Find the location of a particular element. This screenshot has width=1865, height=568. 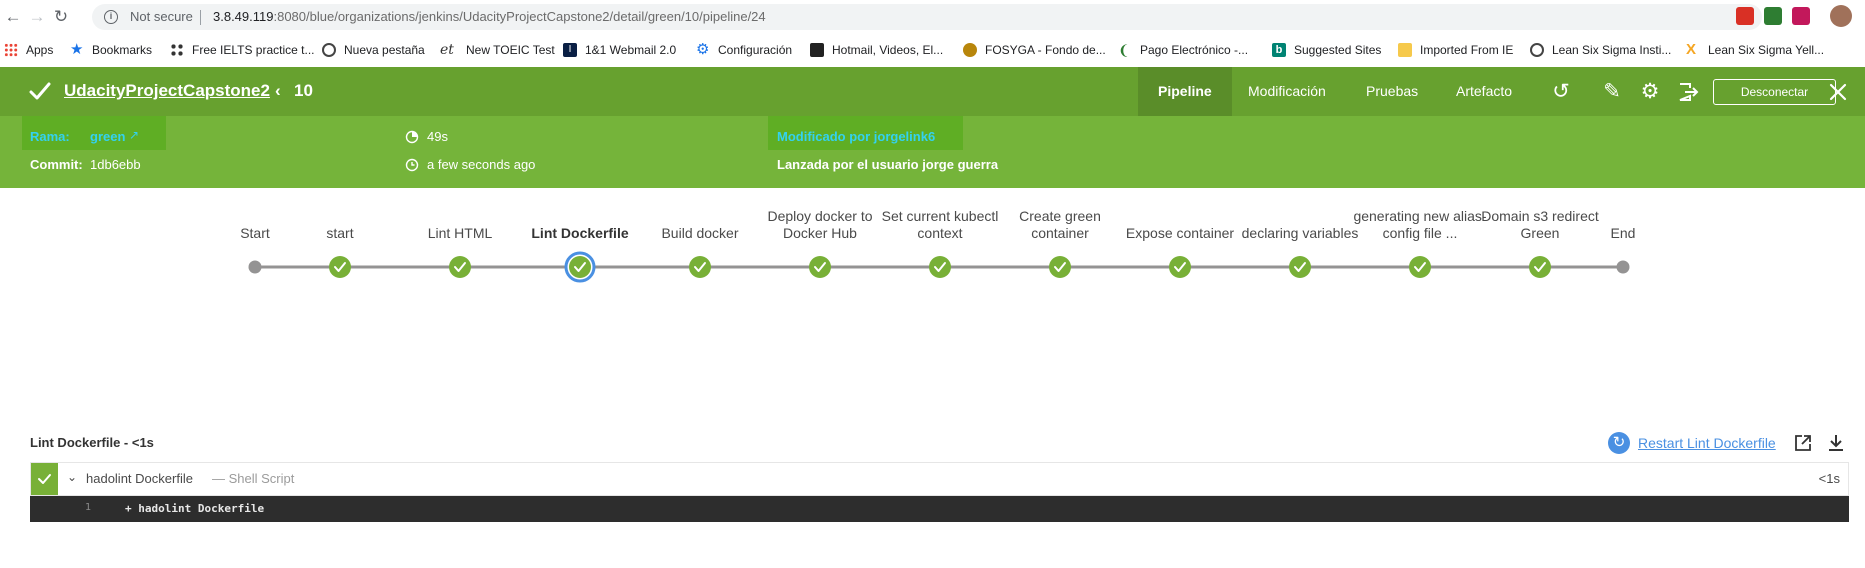

bookmark-webmail: I 1&1 Webmail 2.0 is located at coordinates (619, 50).